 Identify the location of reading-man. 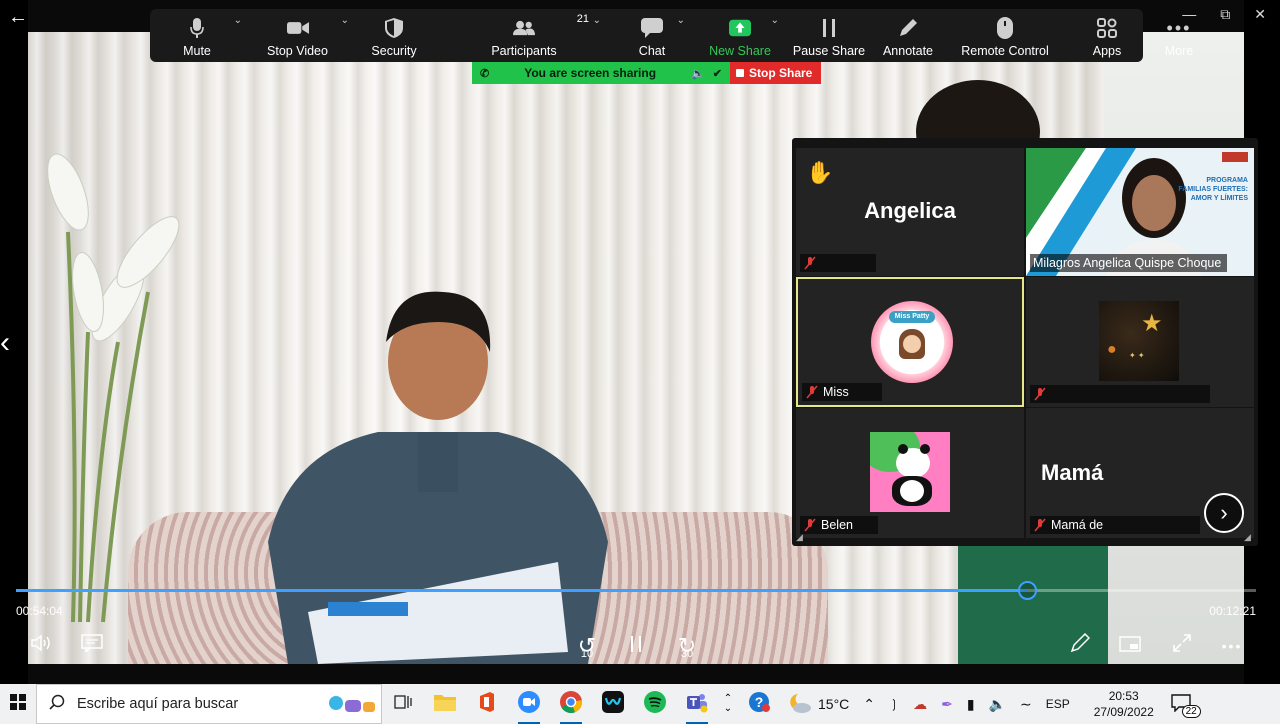
(438, 477).